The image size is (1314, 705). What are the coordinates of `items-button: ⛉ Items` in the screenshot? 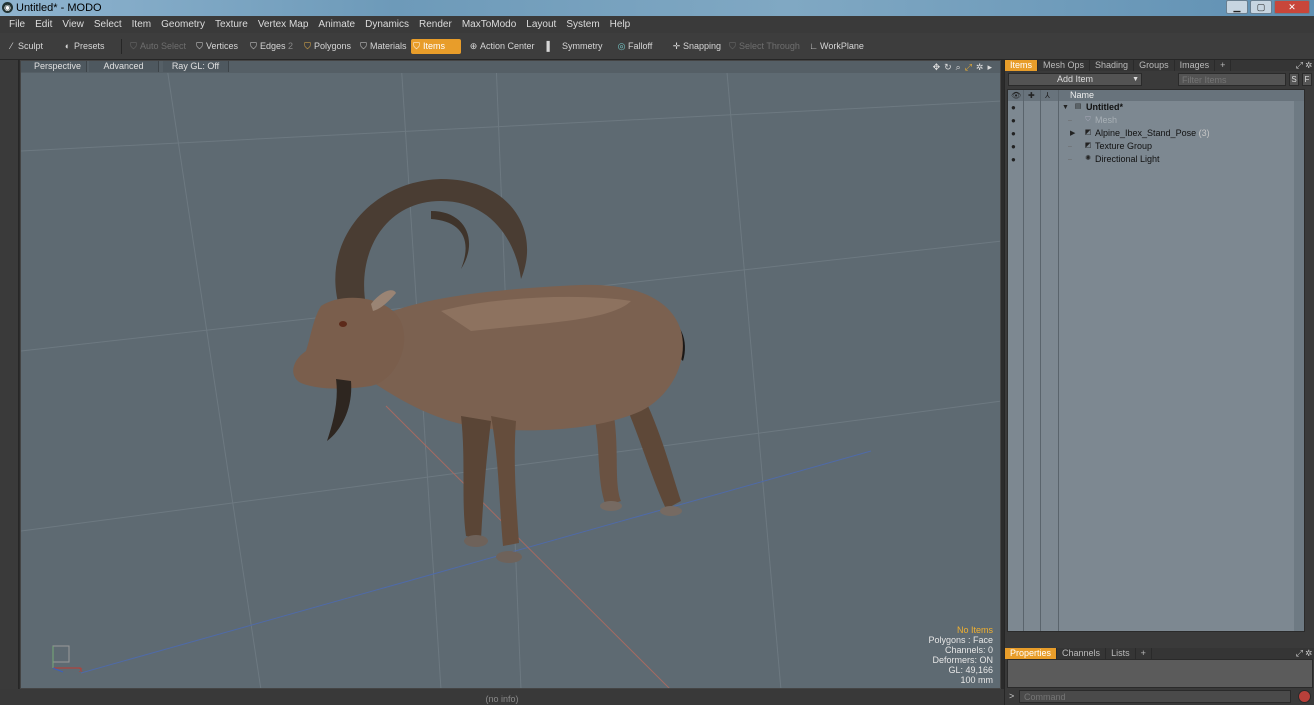 It's located at (436, 46).